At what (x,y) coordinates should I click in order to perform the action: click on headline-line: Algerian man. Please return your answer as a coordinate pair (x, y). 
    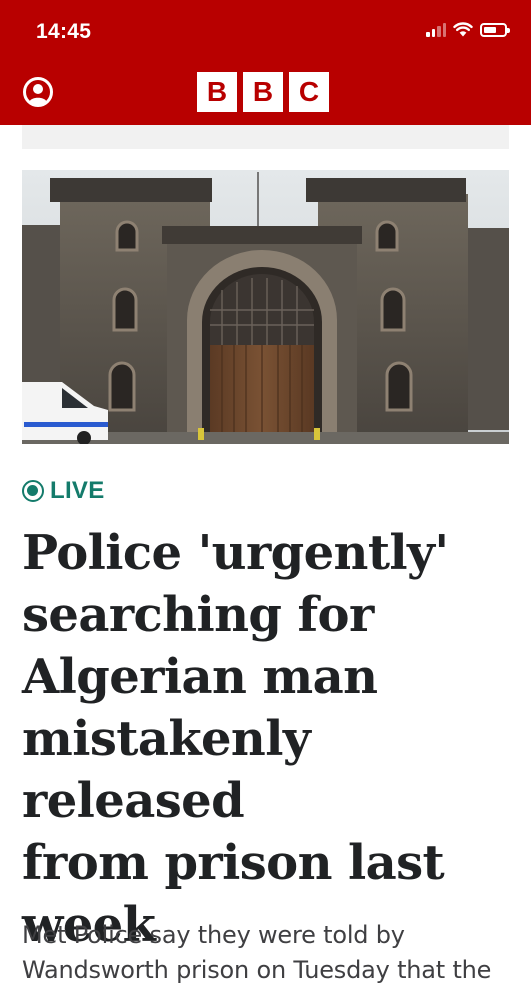
    Looking at the image, I should click on (200, 677).